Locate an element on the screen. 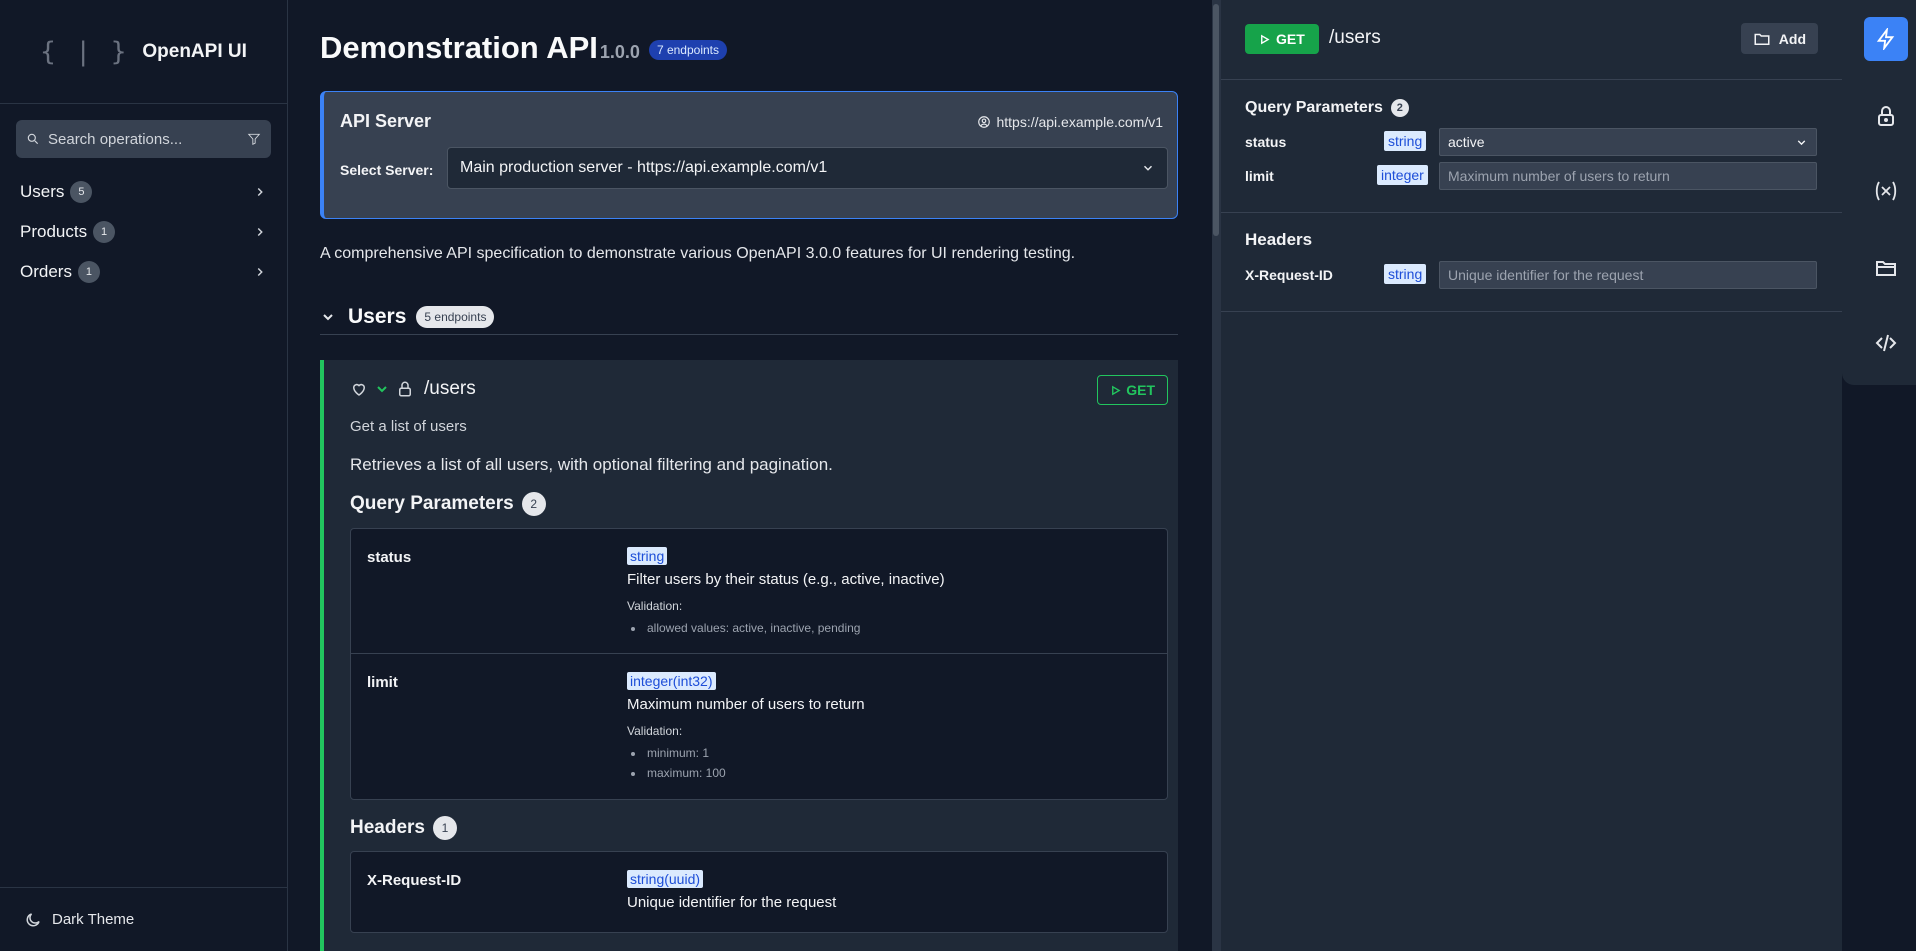  sidebar-item-products: Products 1 is located at coordinates (143, 232).